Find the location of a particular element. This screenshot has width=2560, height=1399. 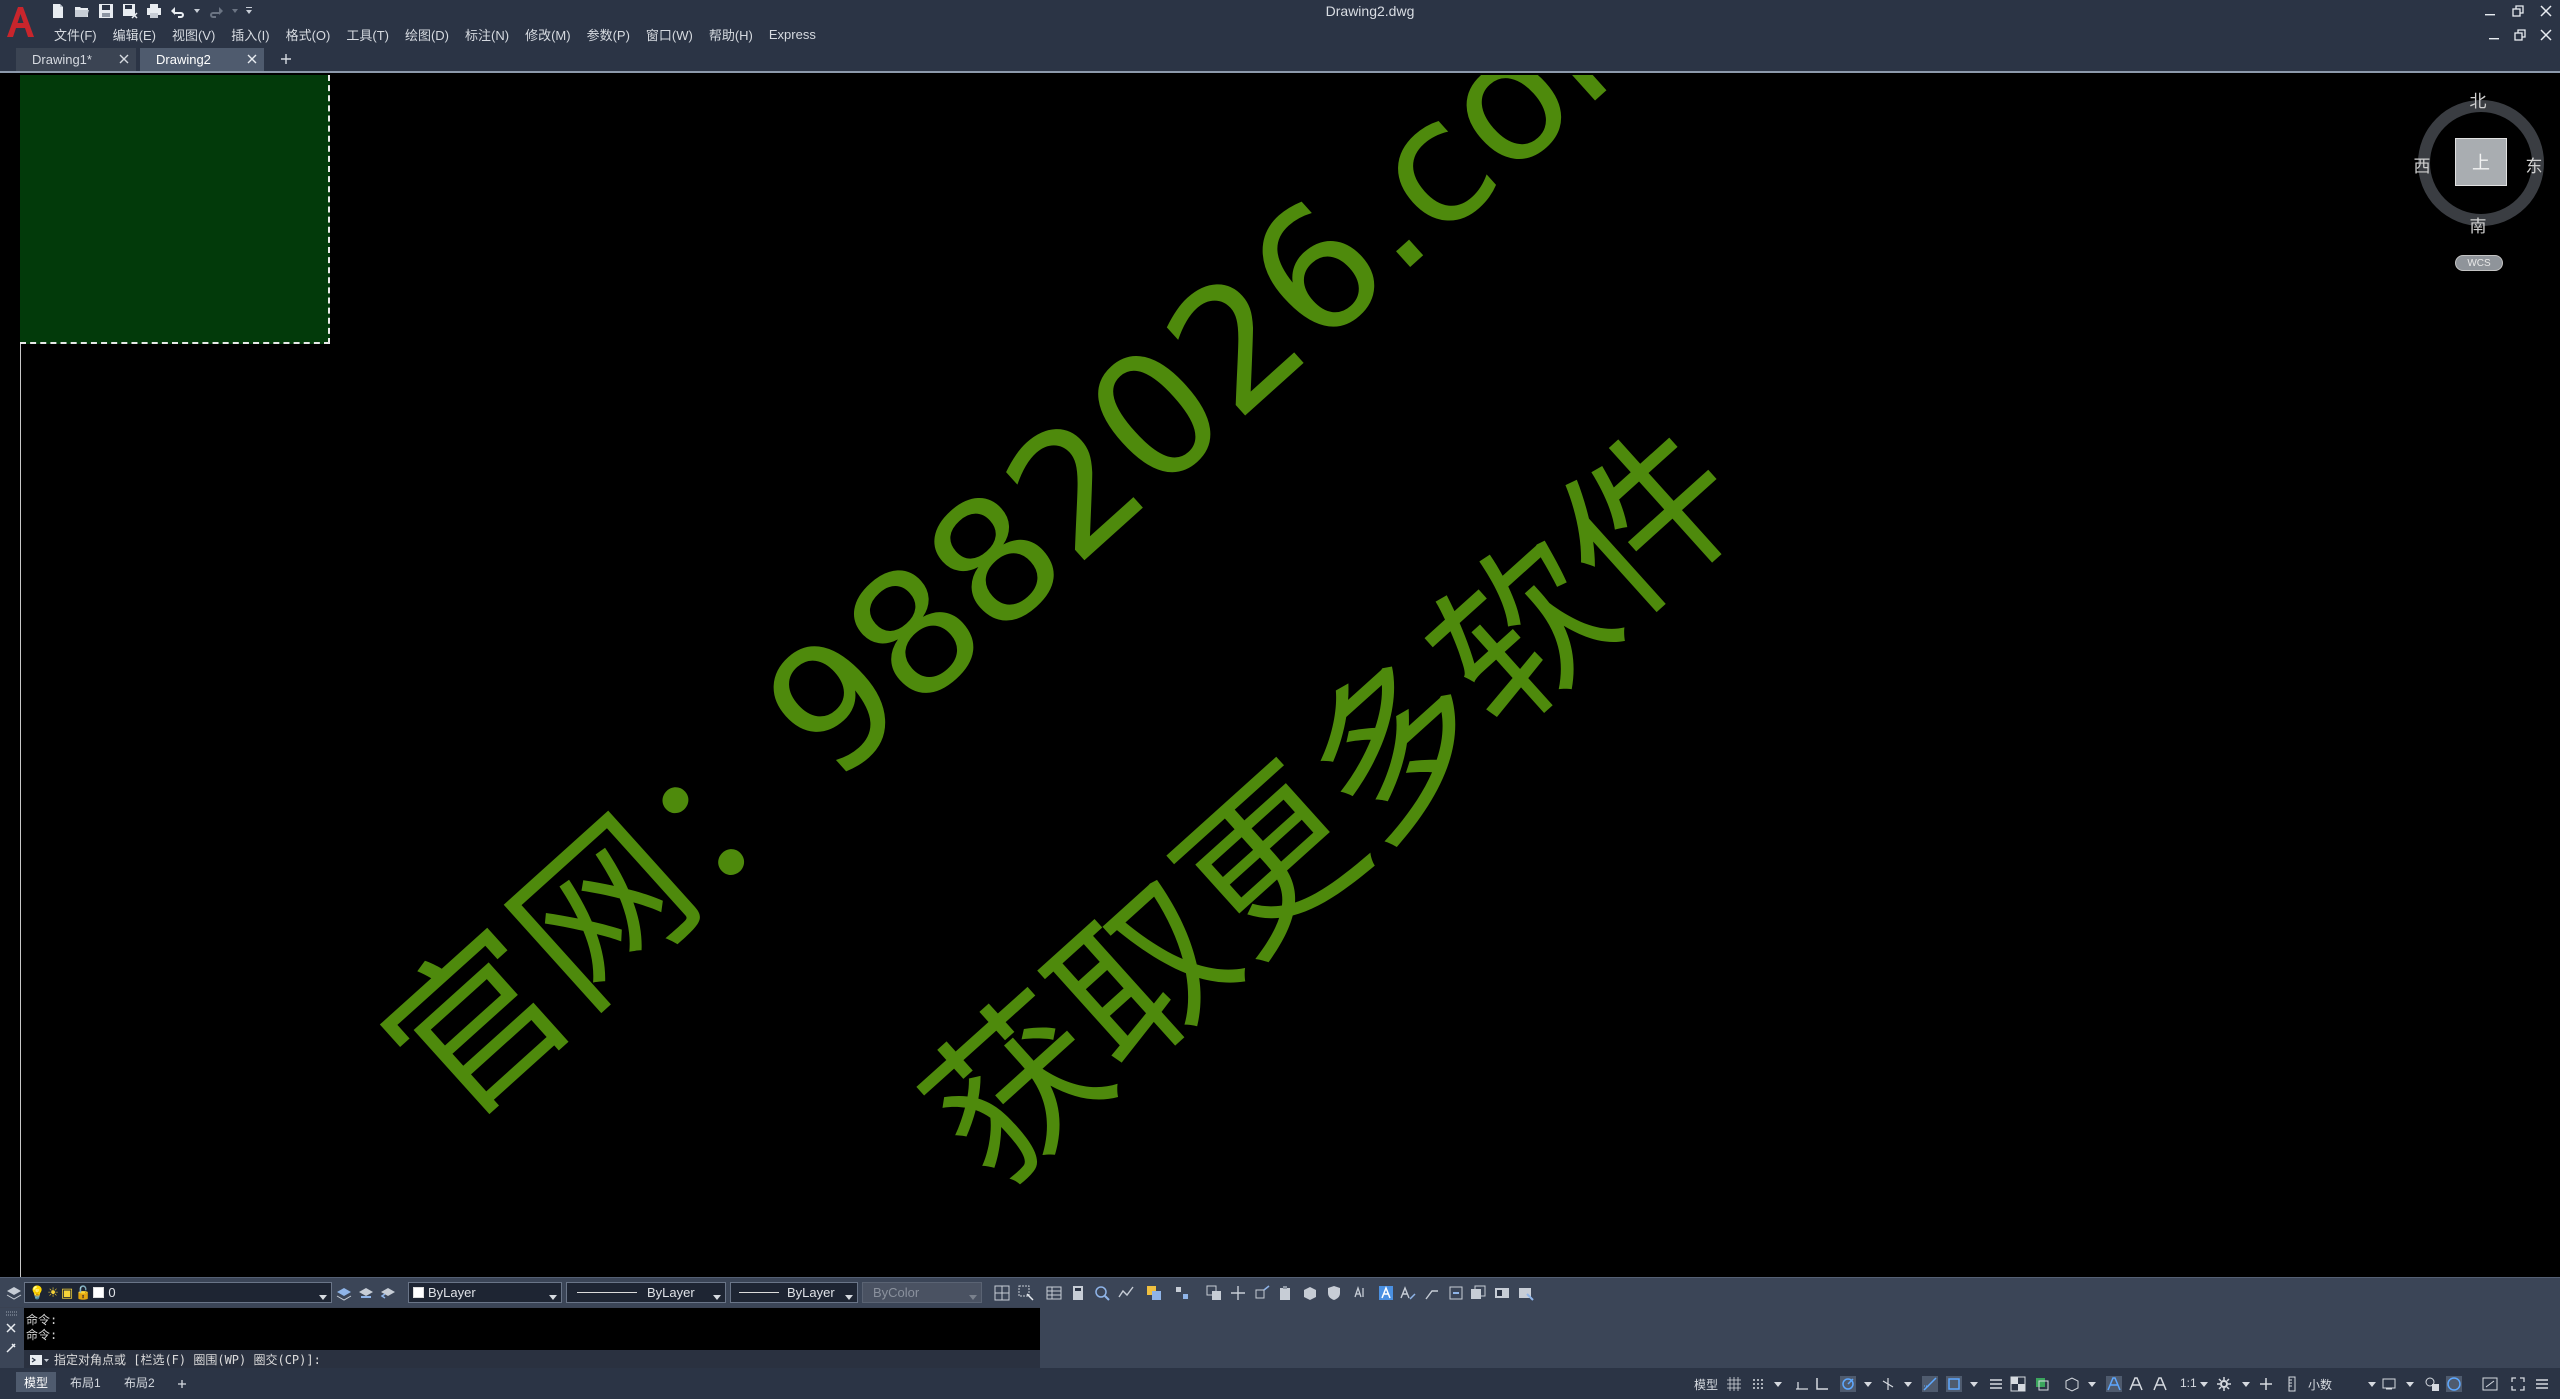

document-close-icon is located at coordinates (2546, 35).